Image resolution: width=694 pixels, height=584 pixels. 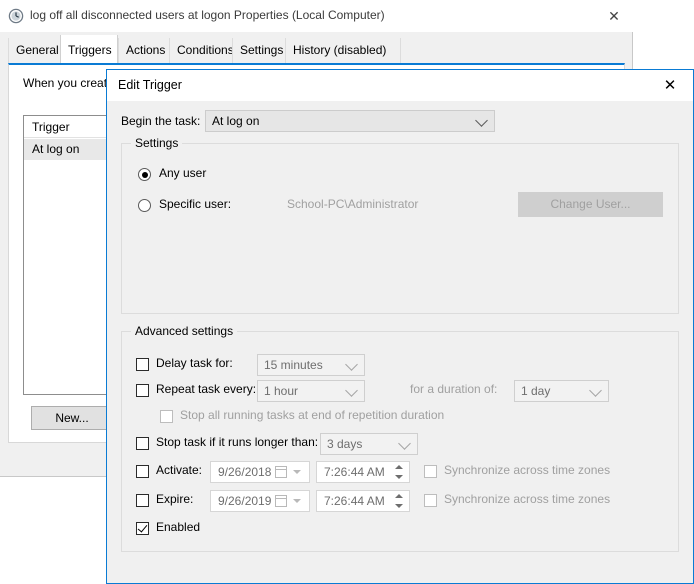 I want to click on dialog-title: Edit Trigger, so click(x=150, y=85).